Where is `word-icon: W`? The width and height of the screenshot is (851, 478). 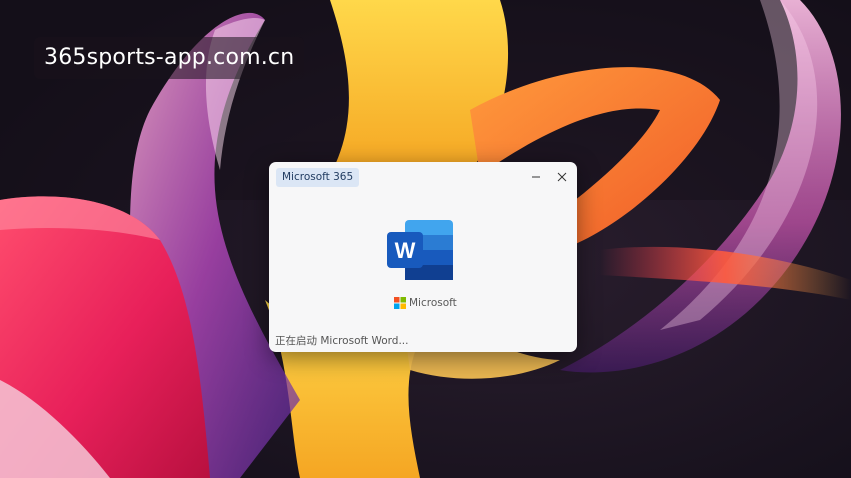 word-icon: W is located at coordinates (420, 250).